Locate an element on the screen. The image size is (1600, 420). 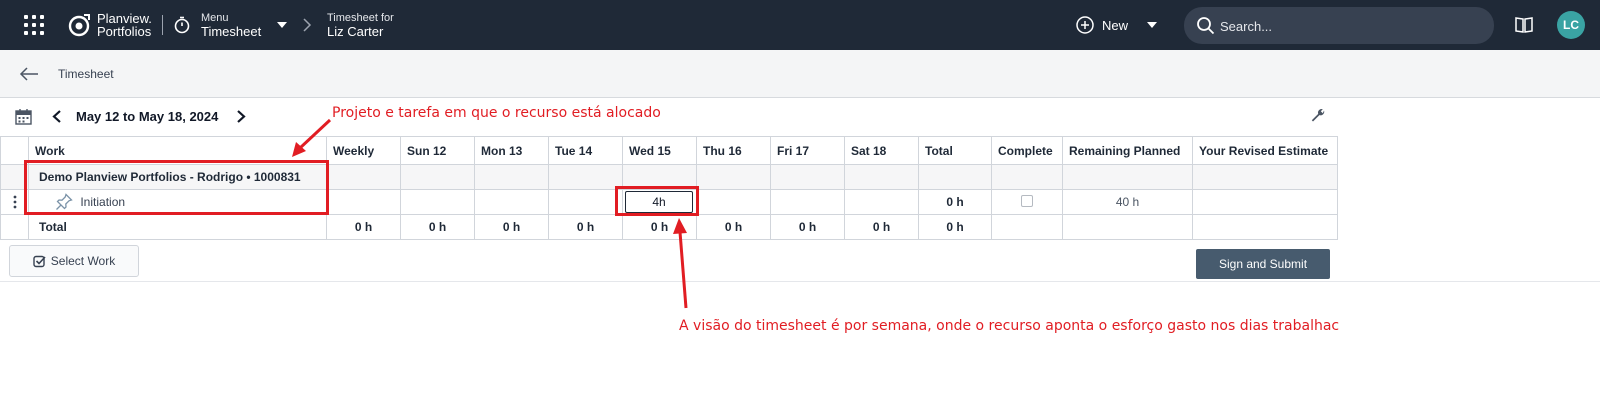
divider is located at coordinates (162, 25).